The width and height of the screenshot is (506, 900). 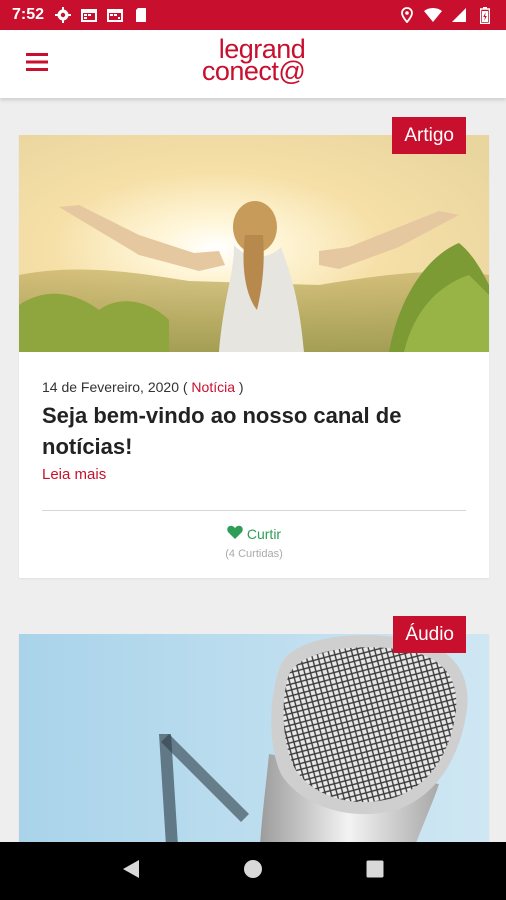 I want to click on status-bar: 7:52, so click(x=253, y=15).